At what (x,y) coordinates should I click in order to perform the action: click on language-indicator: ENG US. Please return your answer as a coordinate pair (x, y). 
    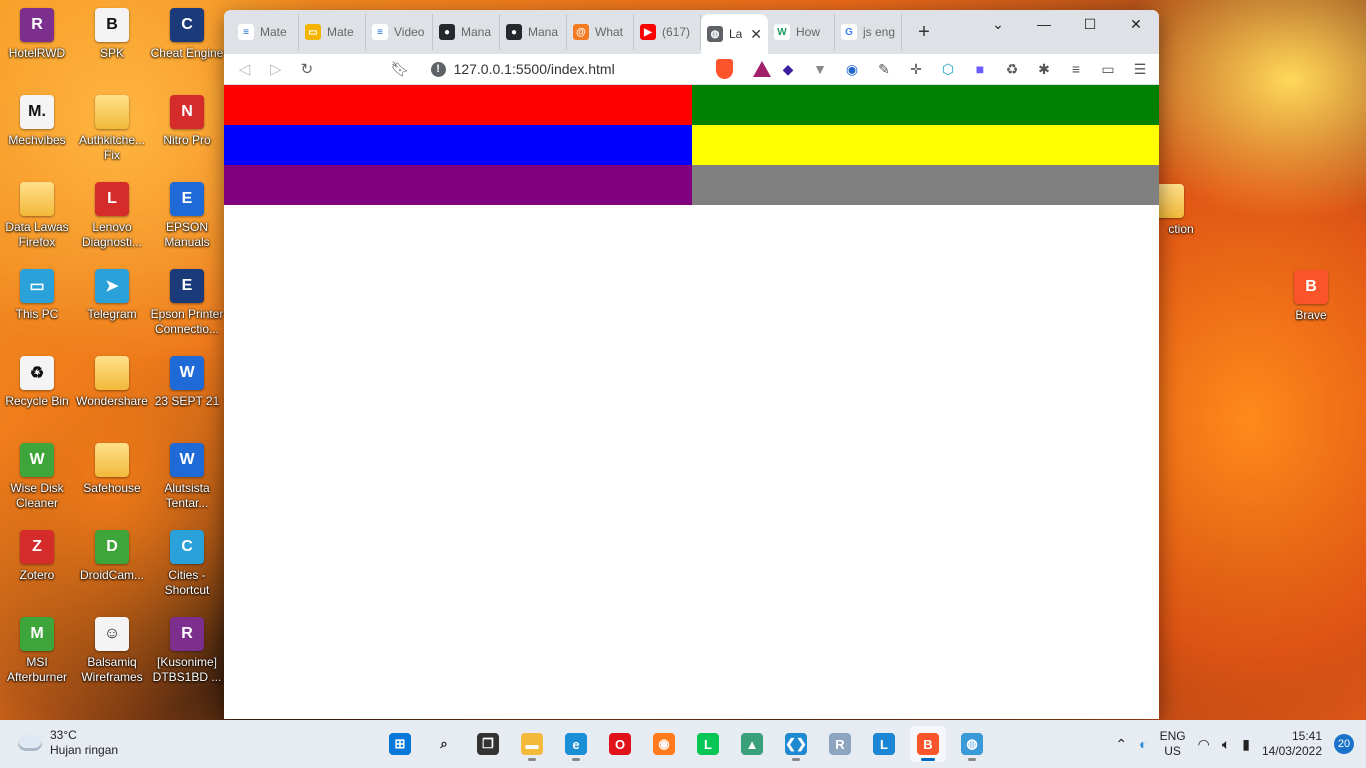
    Looking at the image, I should click on (1173, 744).